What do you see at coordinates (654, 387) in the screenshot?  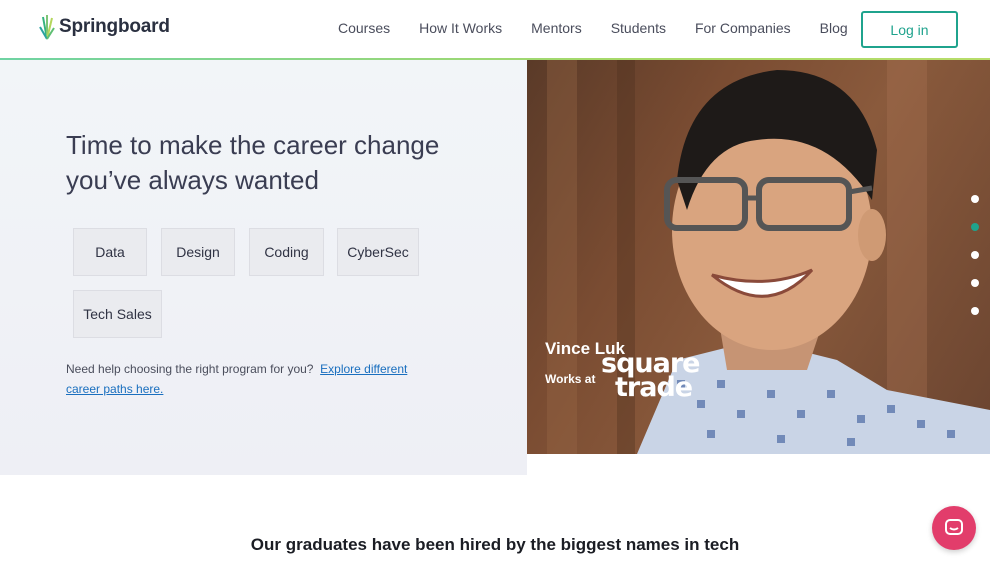 I see `company-logo-line2: trade` at bounding box center [654, 387].